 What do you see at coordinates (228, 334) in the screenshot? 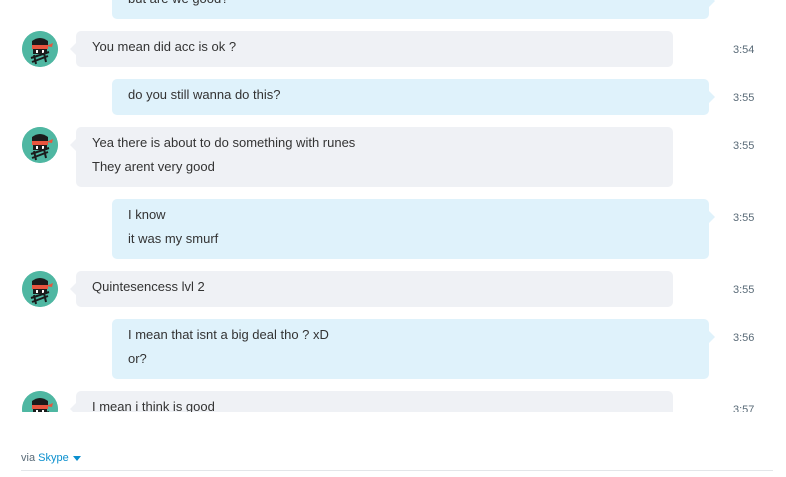
I see `message-text: I mean that isnt a big deal tho ? xD` at bounding box center [228, 334].